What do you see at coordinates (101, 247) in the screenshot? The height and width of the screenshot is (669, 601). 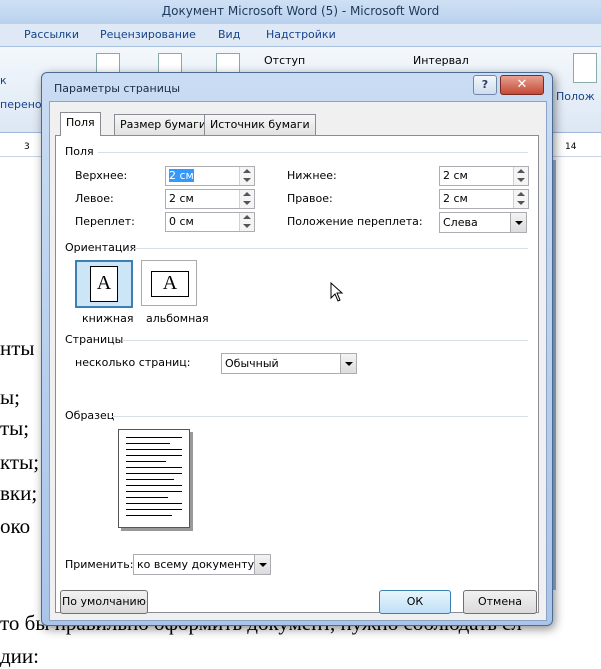 I see `orientation-group-label: Ориентация` at bounding box center [101, 247].